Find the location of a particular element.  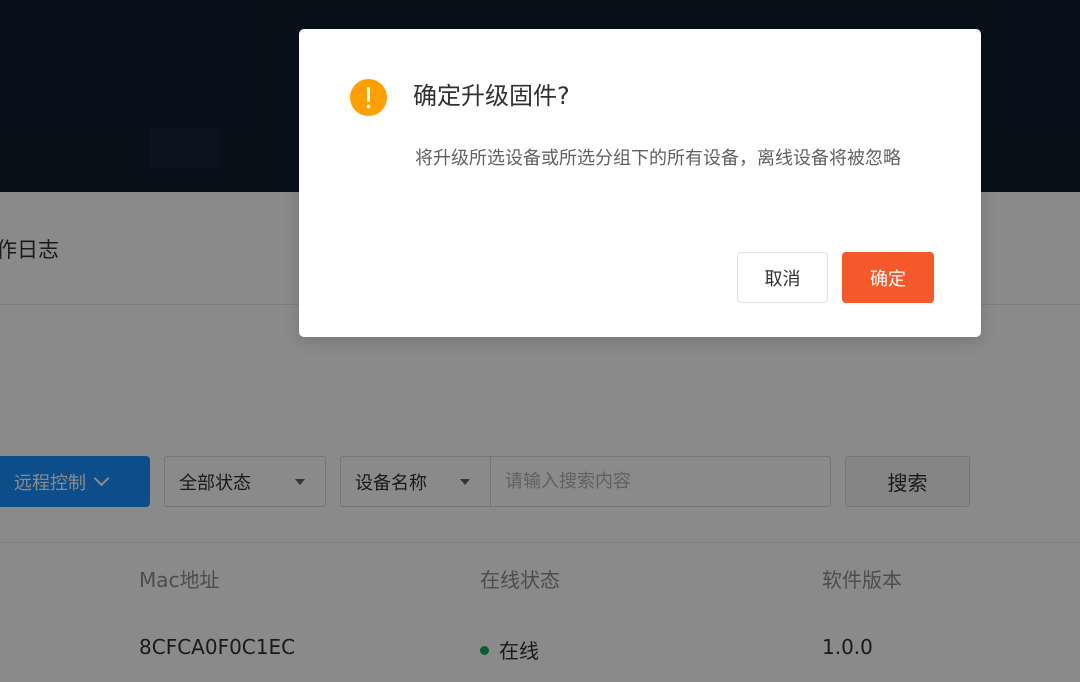

dialog-message: 将升级所选设备或所选分组下的所有设备，离线设备将被忽略 is located at coordinates (658, 158).